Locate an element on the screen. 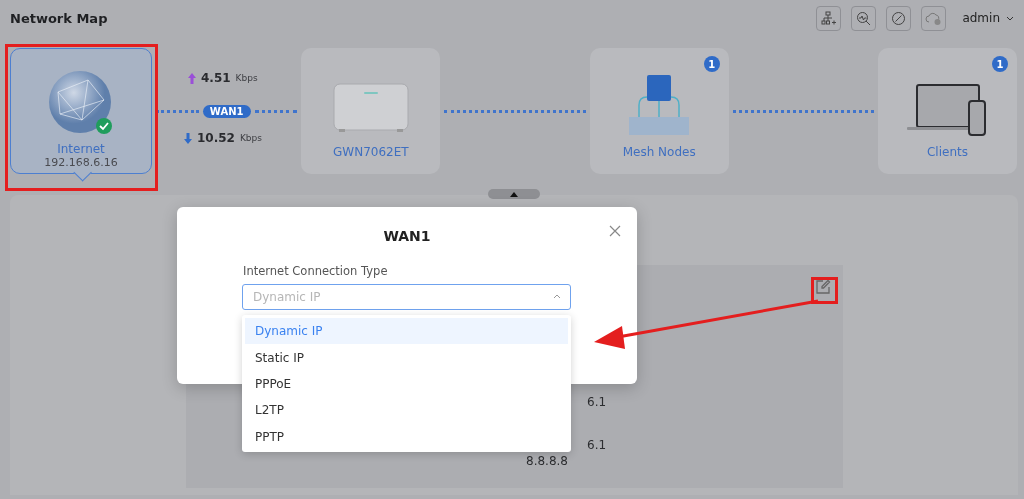 Image resolution: width=1024 pixels, height=499 pixels. edit-icon is located at coordinates (823, 287).